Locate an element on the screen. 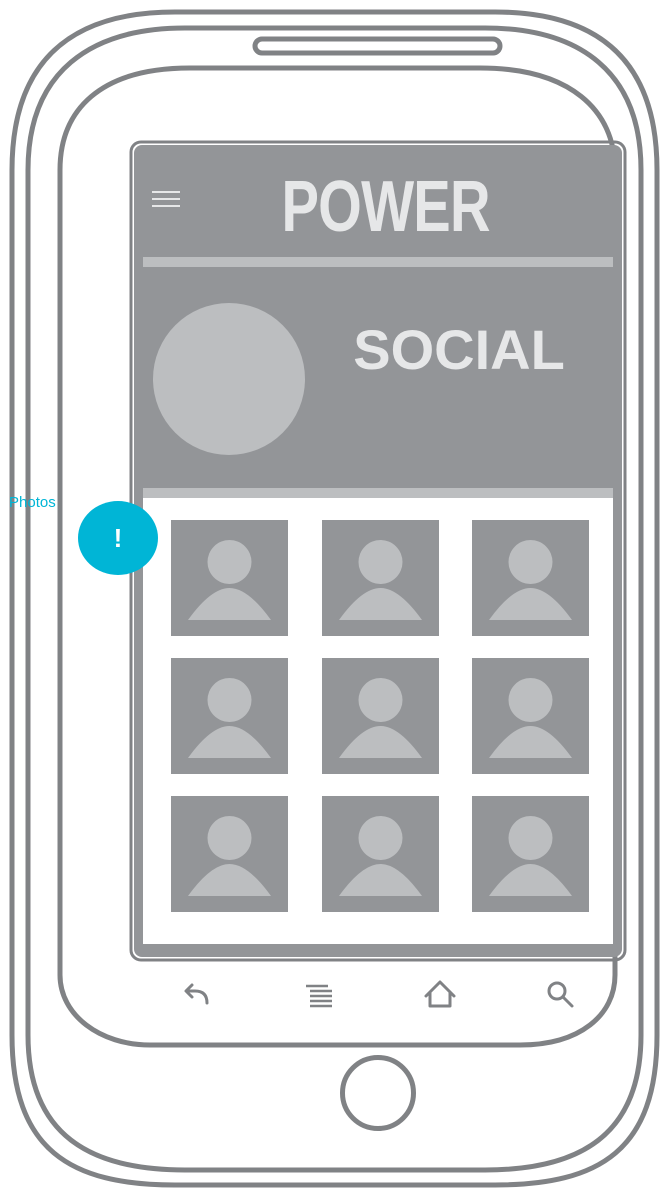 Image resolution: width=669 pixels, height=1195 pixels. menu-list-icon is located at coordinates (320, 995).